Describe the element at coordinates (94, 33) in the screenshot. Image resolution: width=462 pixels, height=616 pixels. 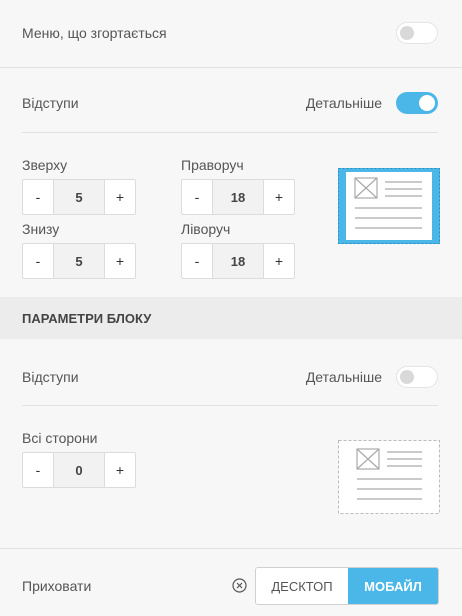
I see `collapsible-menu-label: Меню, що згортається` at that location.